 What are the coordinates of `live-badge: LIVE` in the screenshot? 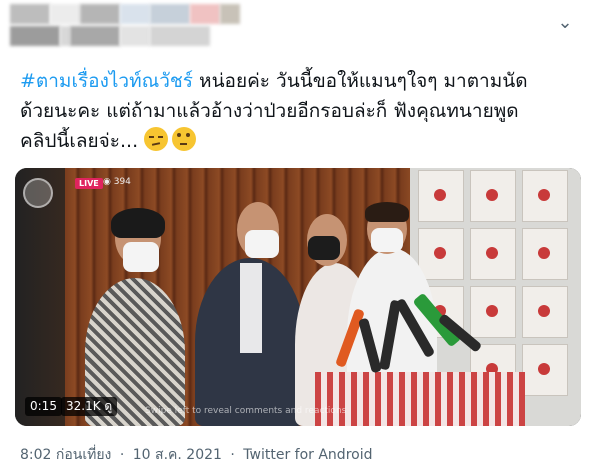 It's located at (89, 183).